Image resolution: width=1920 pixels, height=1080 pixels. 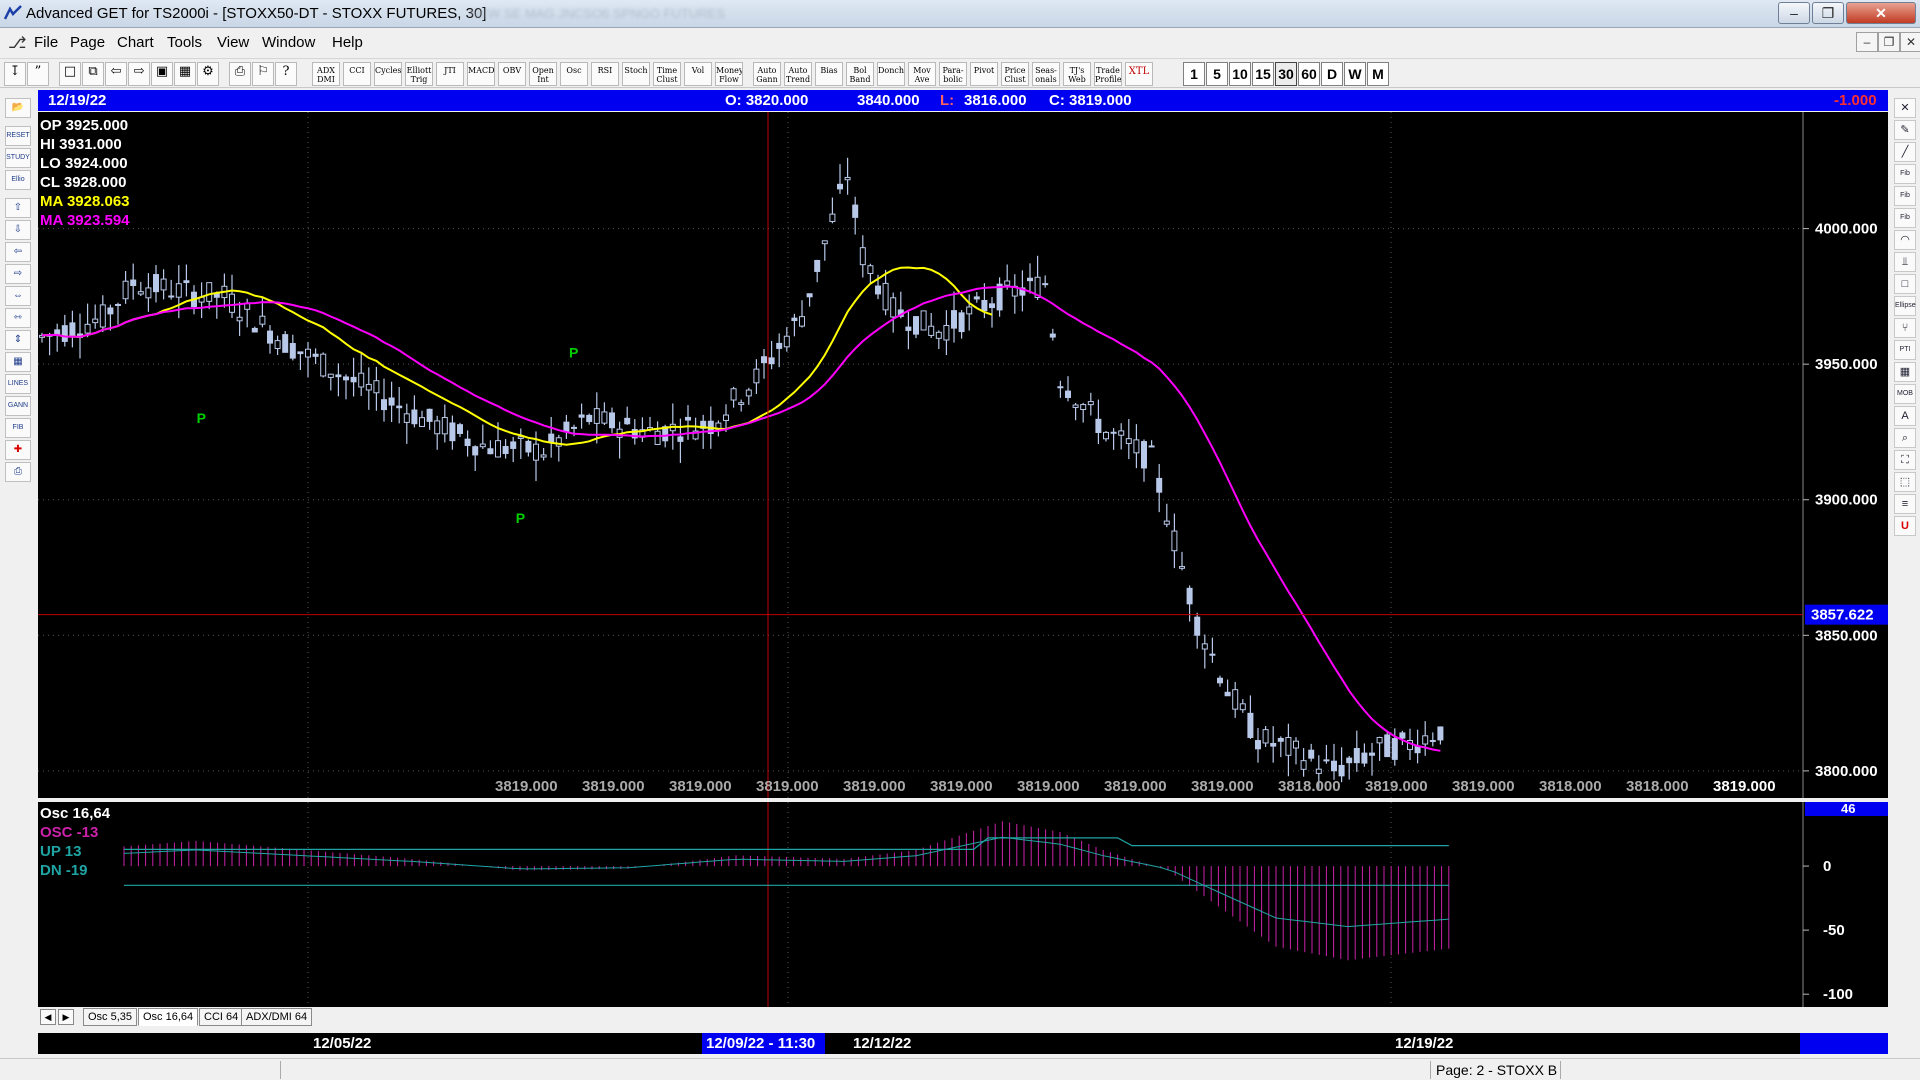 I want to click on hint-icon: ⚐, so click(x=263, y=74).